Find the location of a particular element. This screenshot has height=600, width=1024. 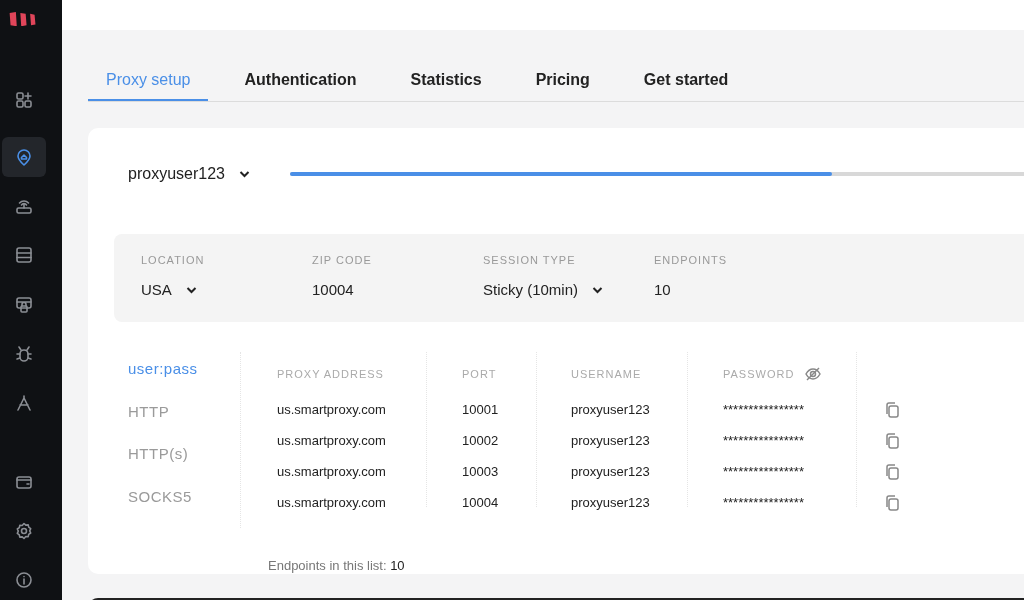

eye-slash-icon is located at coordinates (813, 374).